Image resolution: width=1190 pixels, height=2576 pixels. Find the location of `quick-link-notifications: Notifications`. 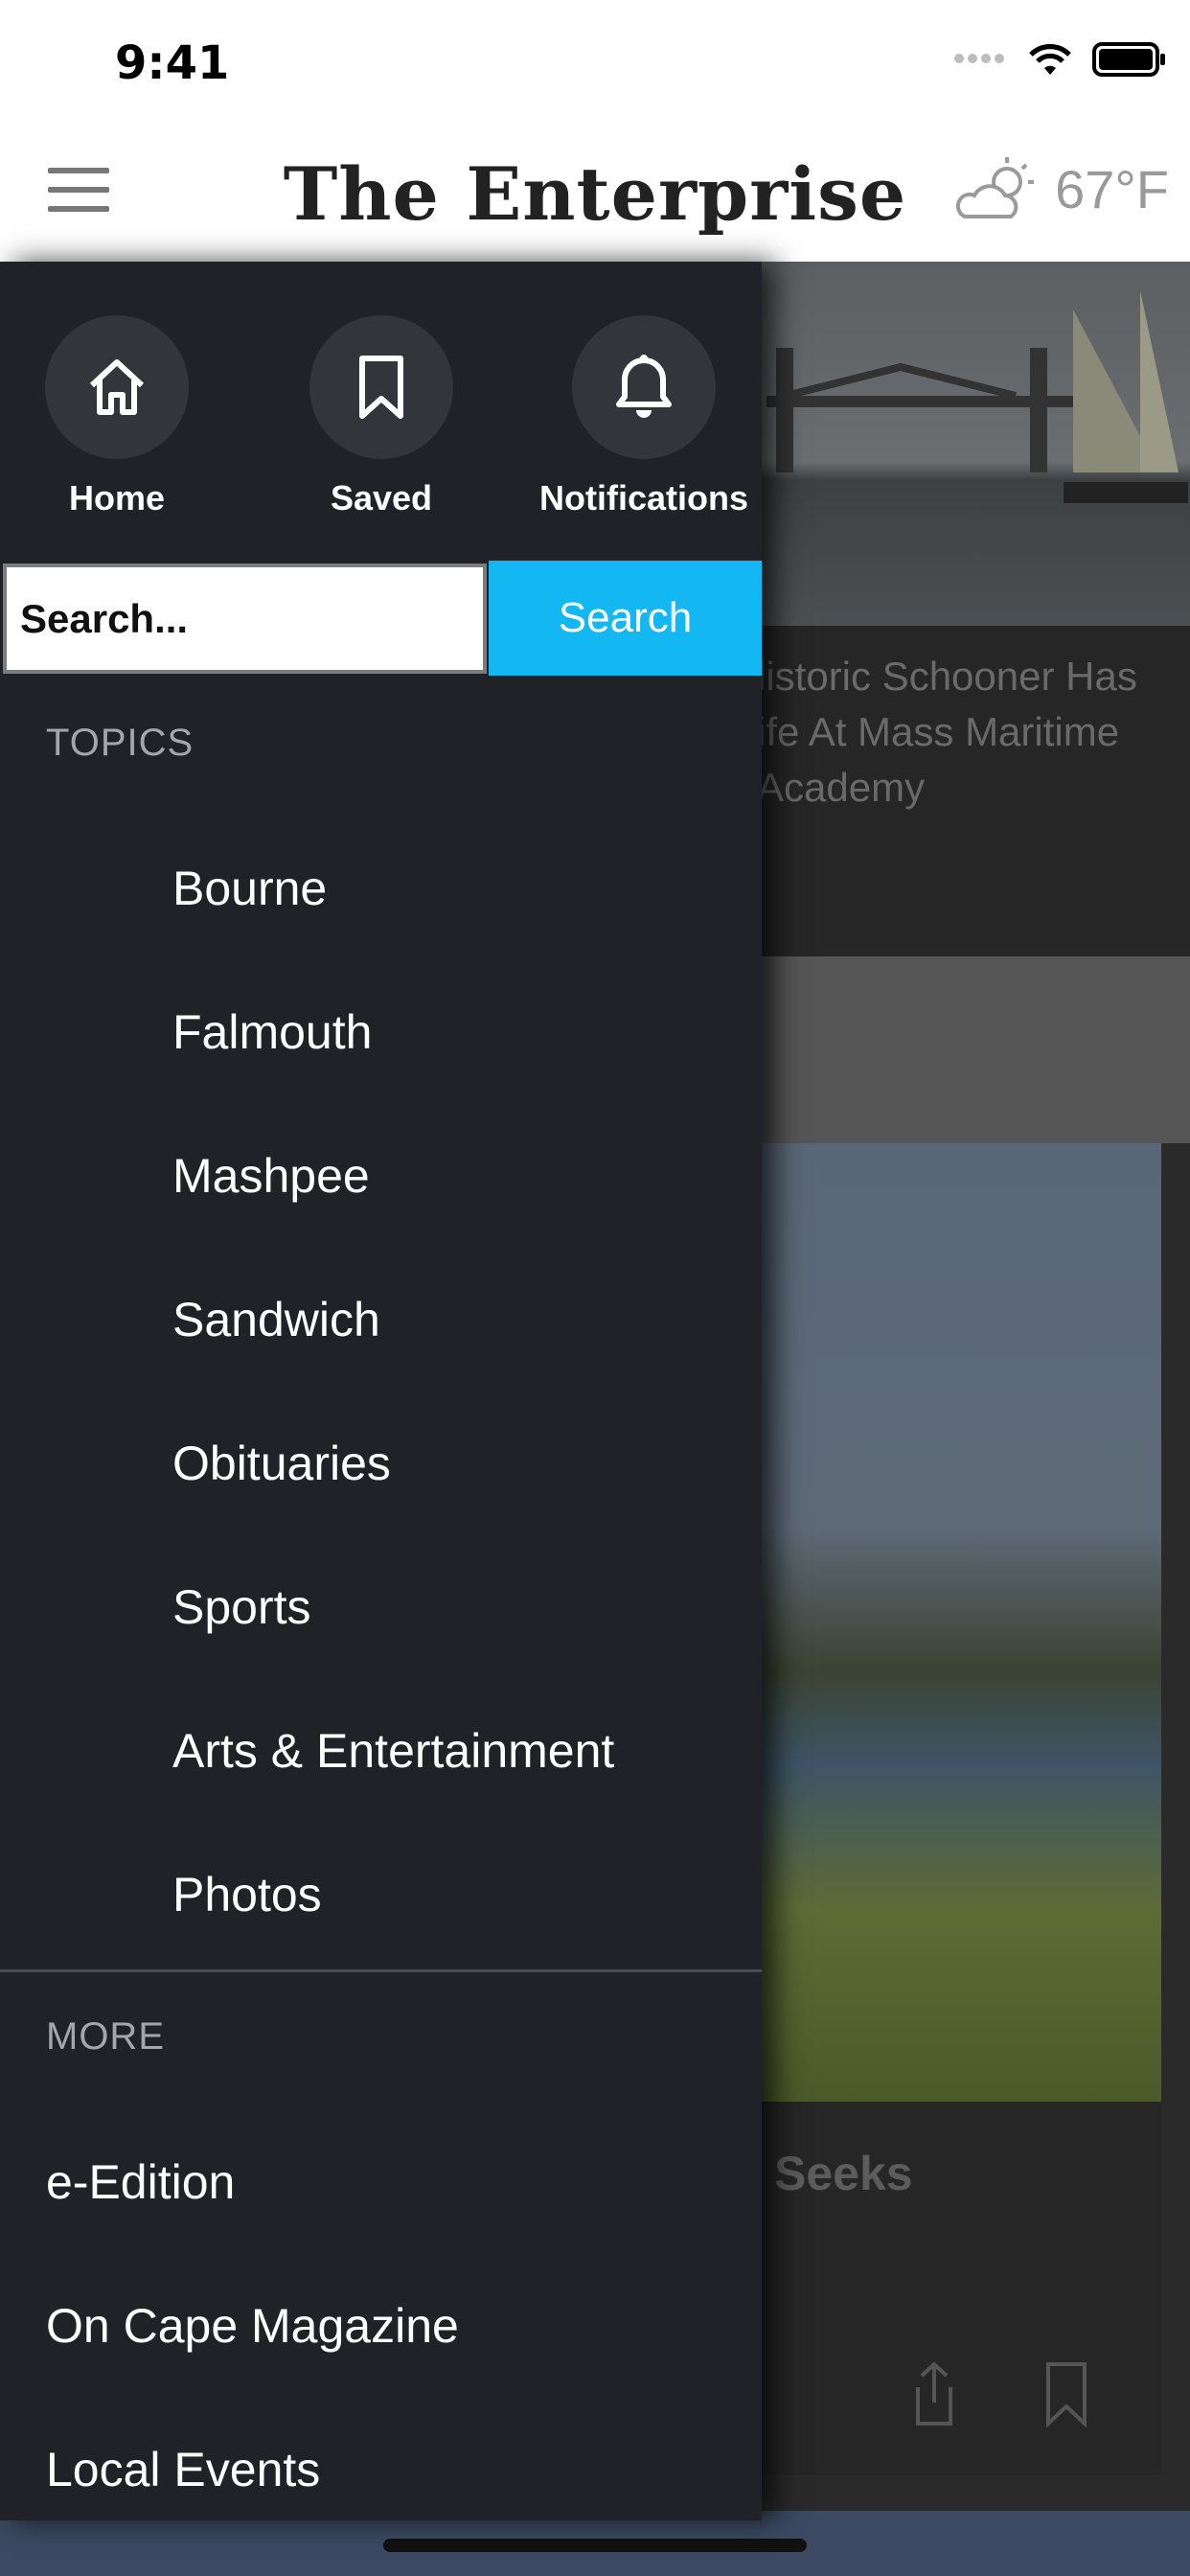

quick-link-notifications: Notifications is located at coordinates (644, 416).